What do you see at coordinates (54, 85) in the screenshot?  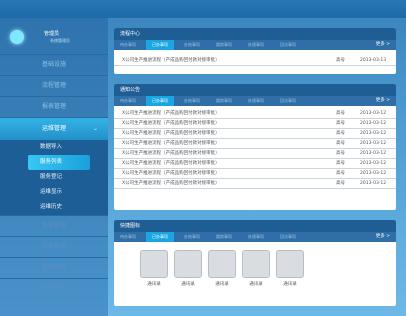 I see `sidebar-item-process: 流程管理` at bounding box center [54, 85].